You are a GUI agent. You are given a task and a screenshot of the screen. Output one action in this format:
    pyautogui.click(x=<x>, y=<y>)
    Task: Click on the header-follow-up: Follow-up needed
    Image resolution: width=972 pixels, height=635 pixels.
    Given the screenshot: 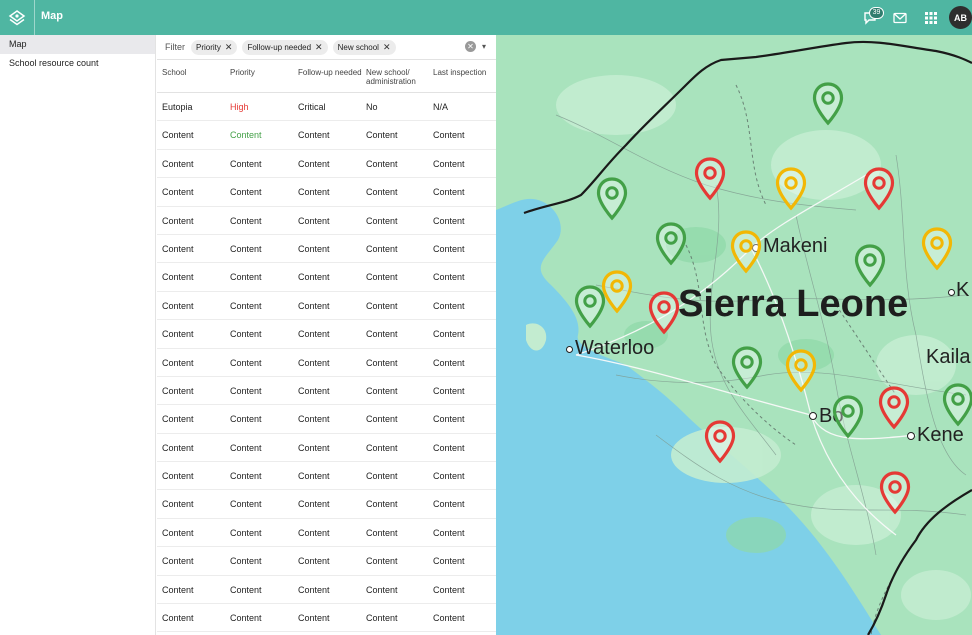 What is the action you would take?
    pyautogui.click(x=330, y=72)
    